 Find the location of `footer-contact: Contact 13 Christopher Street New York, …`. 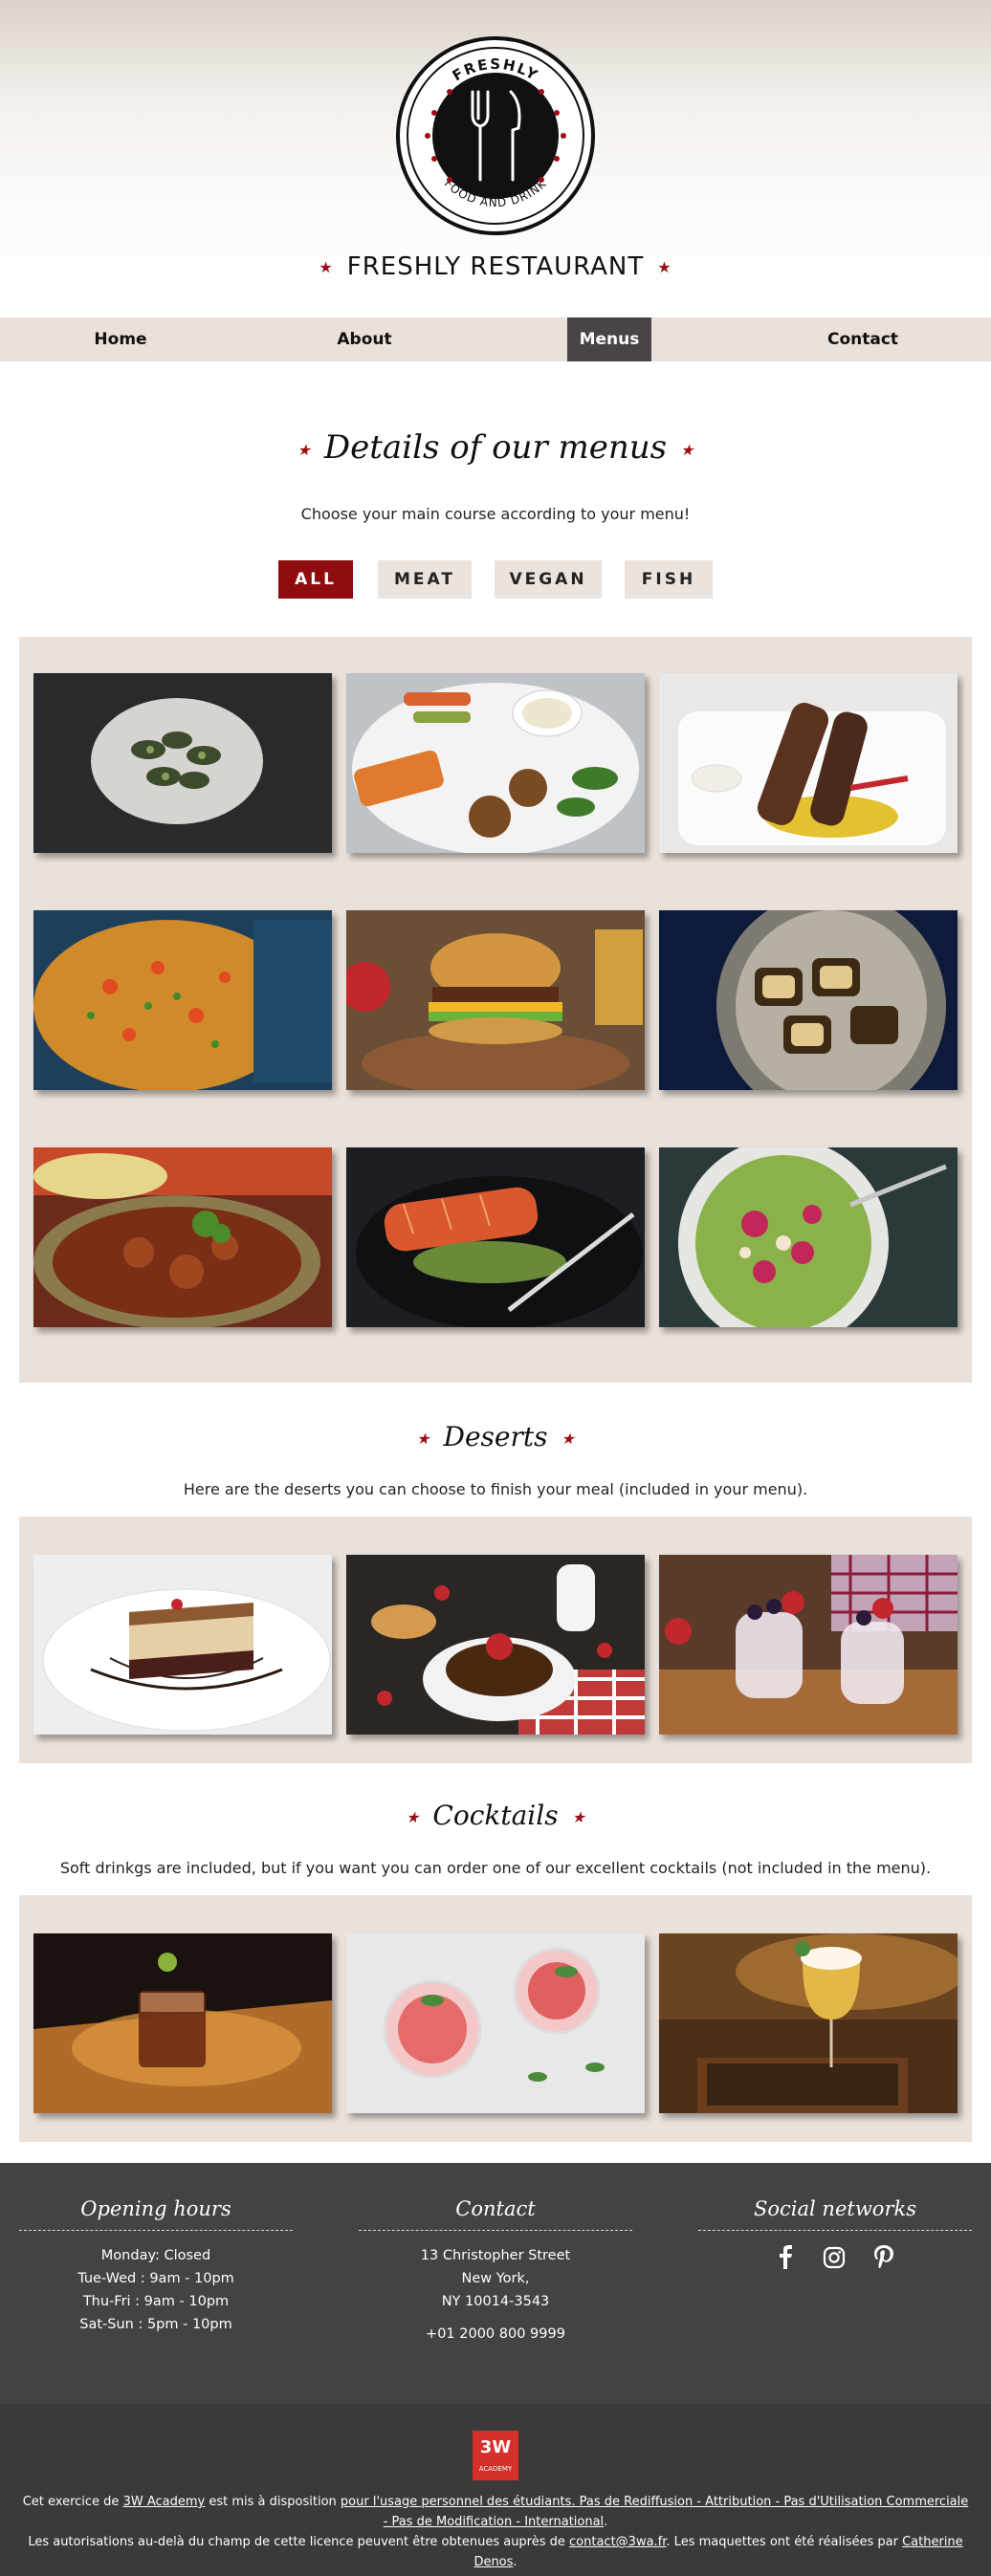

footer-contact: Contact 13 Christopher Street New York, … is located at coordinates (495, 2271).